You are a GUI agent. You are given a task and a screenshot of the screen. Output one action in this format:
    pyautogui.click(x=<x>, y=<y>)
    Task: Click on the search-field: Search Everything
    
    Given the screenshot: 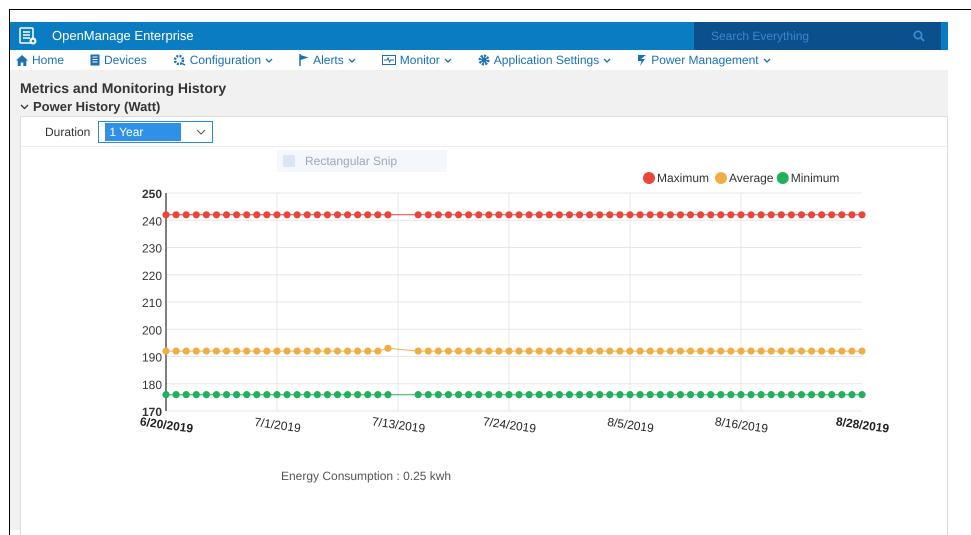 What is the action you would take?
    pyautogui.click(x=817, y=36)
    